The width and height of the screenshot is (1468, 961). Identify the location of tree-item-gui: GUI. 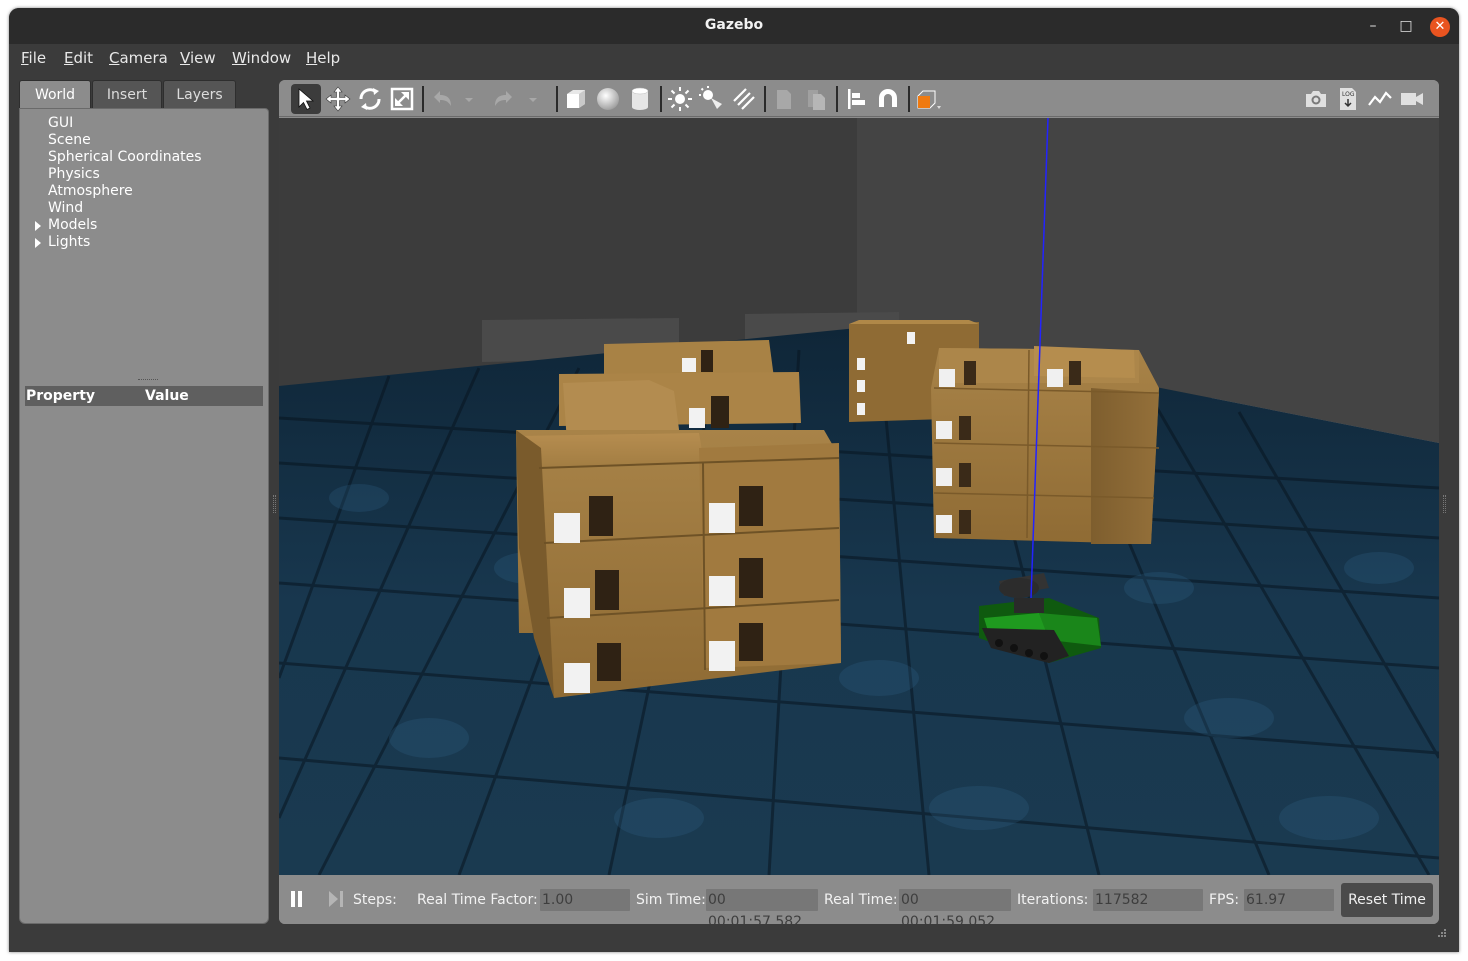
(144, 123).